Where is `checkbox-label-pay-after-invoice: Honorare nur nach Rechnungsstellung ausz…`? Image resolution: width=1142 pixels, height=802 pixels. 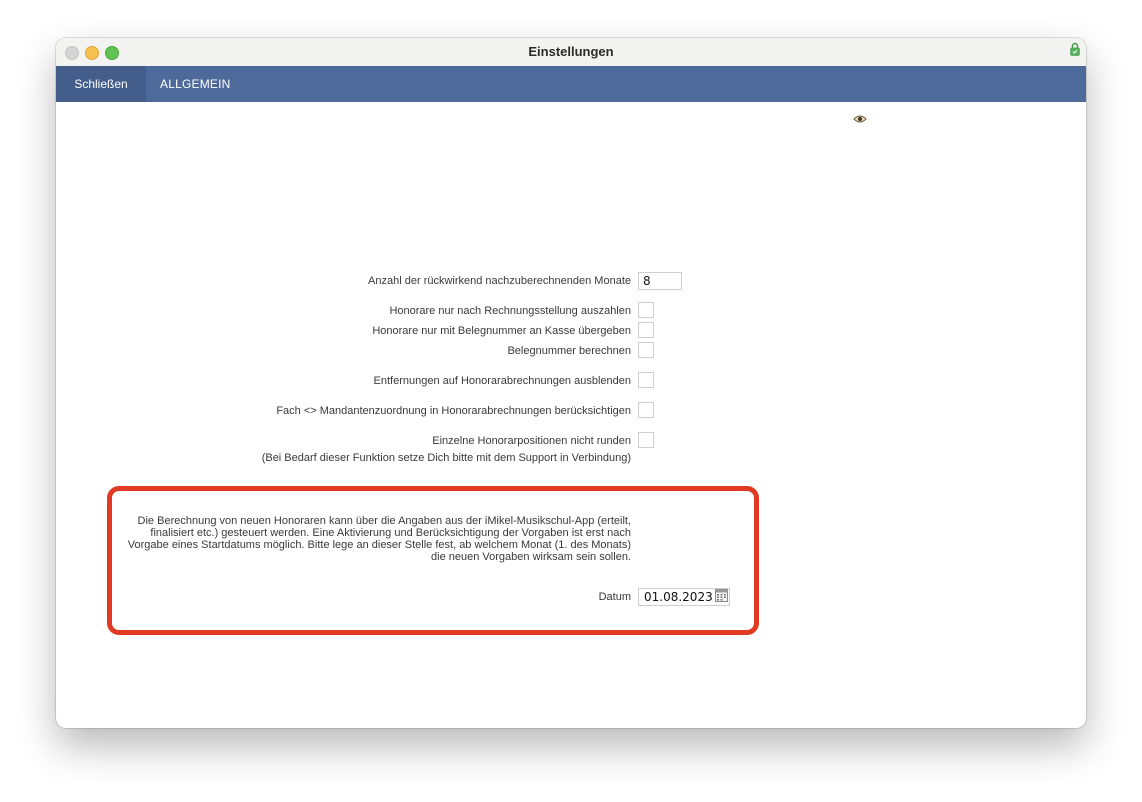 checkbox-label-pay-after-invoice: Honorare nur nach Rechnungsstellung ausz… is located at coordinates (510, 311).